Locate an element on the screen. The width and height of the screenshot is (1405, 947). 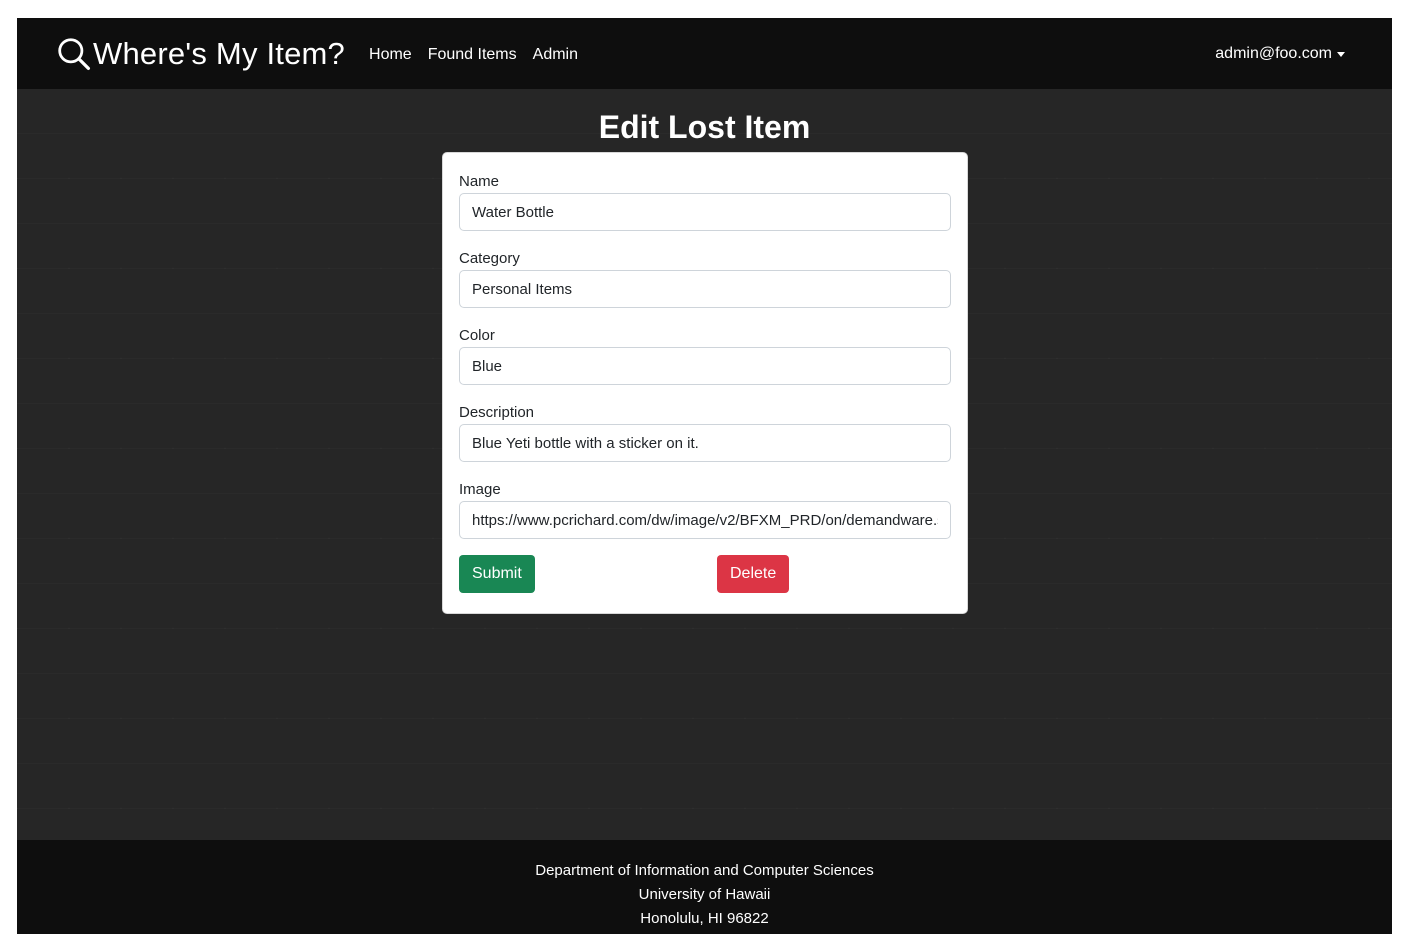
nav-link-found-items: Found Items is located at coordinates (472, 55).